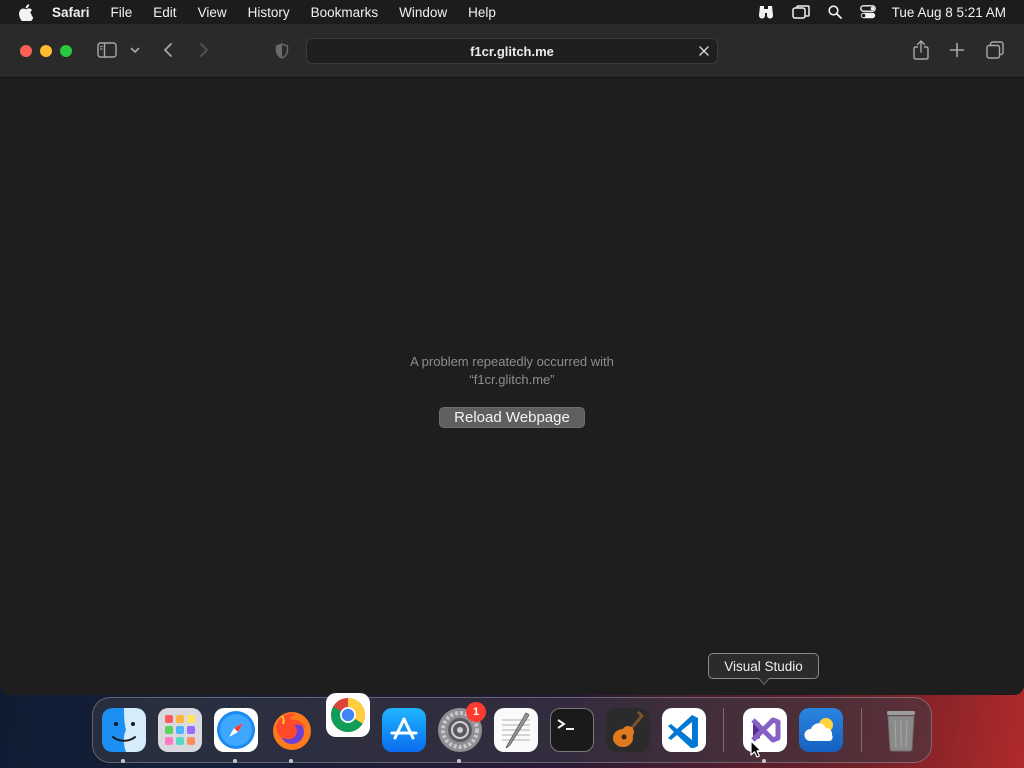  What do you see at coordinates (212, 12) in the screenshot?
I see `menu-view: View` at bounding box center [212, 12].